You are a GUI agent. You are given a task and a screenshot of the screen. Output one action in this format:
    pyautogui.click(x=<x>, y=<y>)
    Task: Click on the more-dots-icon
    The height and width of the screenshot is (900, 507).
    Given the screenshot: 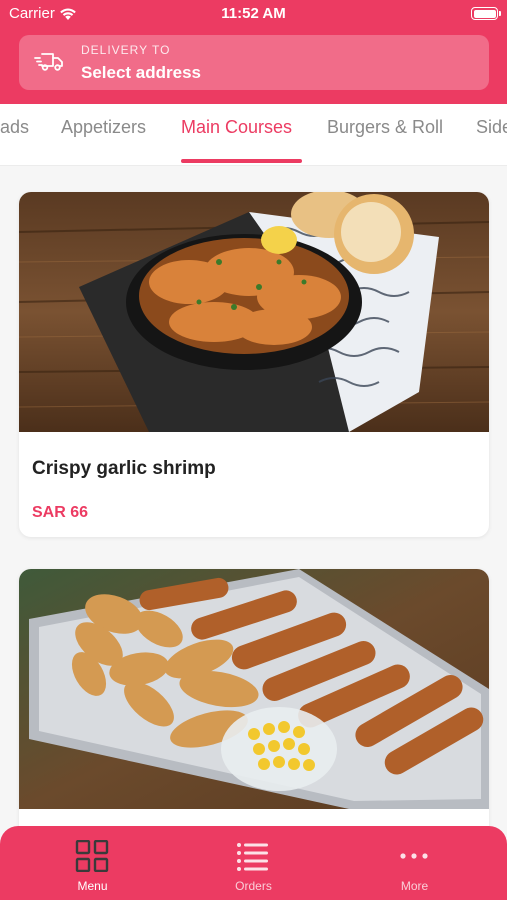 What is the action you would take?
    pyautogui.click(x=414, y=856)
    